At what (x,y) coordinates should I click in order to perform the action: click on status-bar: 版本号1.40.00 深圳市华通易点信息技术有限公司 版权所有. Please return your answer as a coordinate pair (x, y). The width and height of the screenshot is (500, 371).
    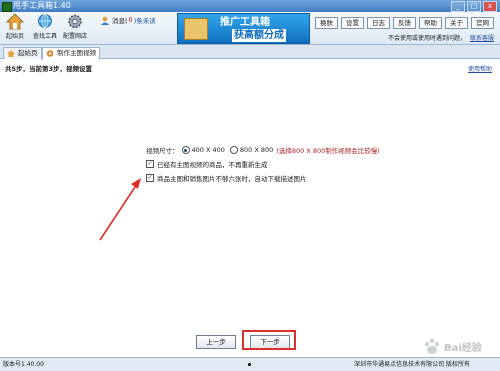
    Looking at the image, I should click on (250, 364).